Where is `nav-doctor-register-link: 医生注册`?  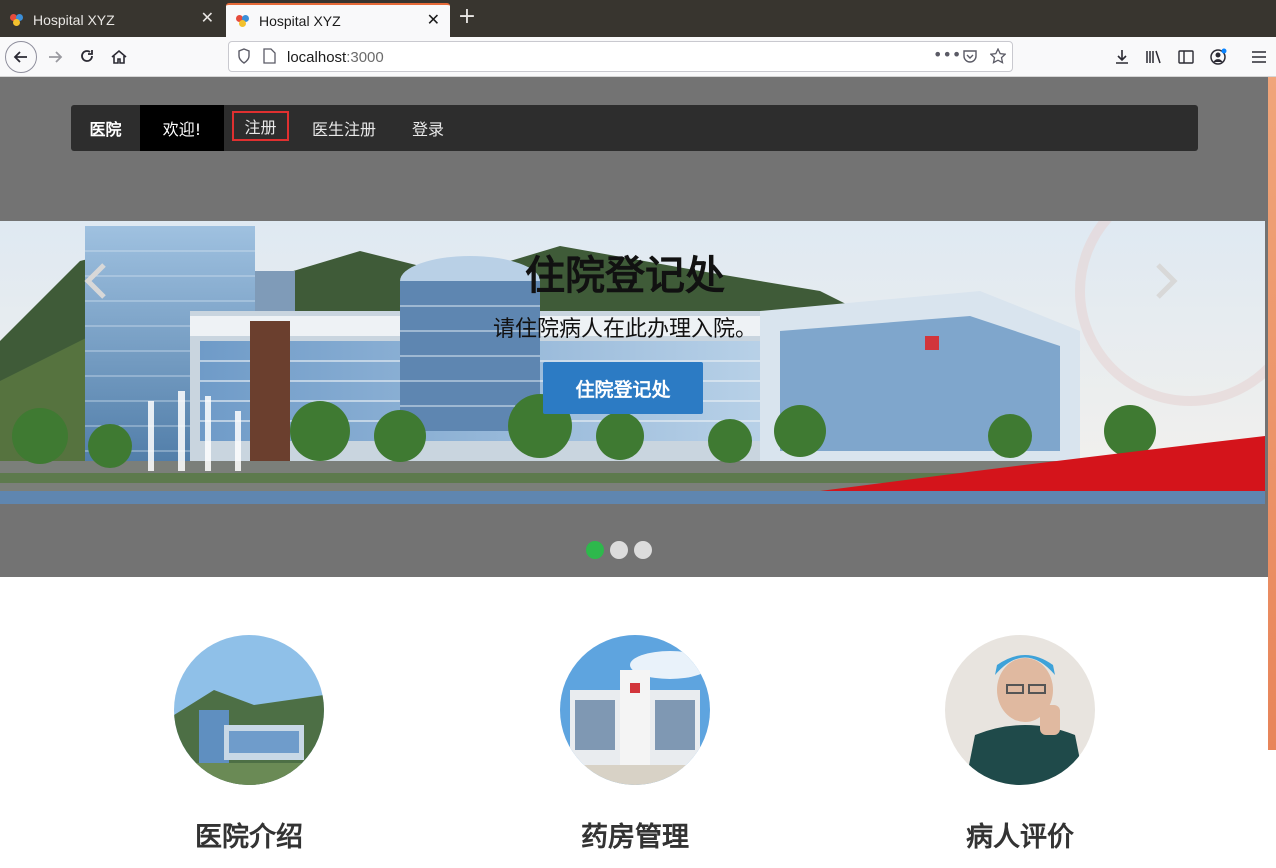 nav-doctor-register-link: 医生注册 is located at coordinates (344, 128).